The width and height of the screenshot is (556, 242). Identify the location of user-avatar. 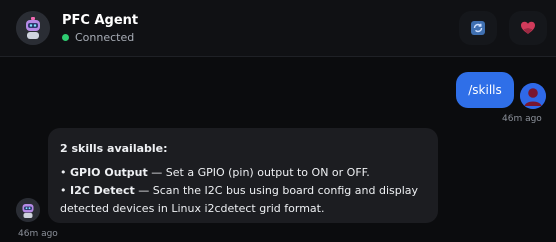
(533, 96).